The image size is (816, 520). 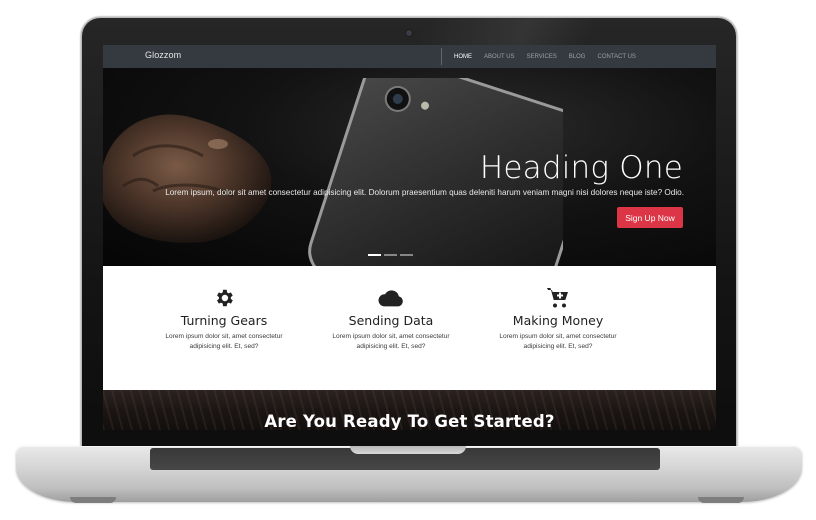 What do you see at coordinates (463, 57) in the screenshot?
I see `nav-link-home: HOME` at bounding box center [463, 57].